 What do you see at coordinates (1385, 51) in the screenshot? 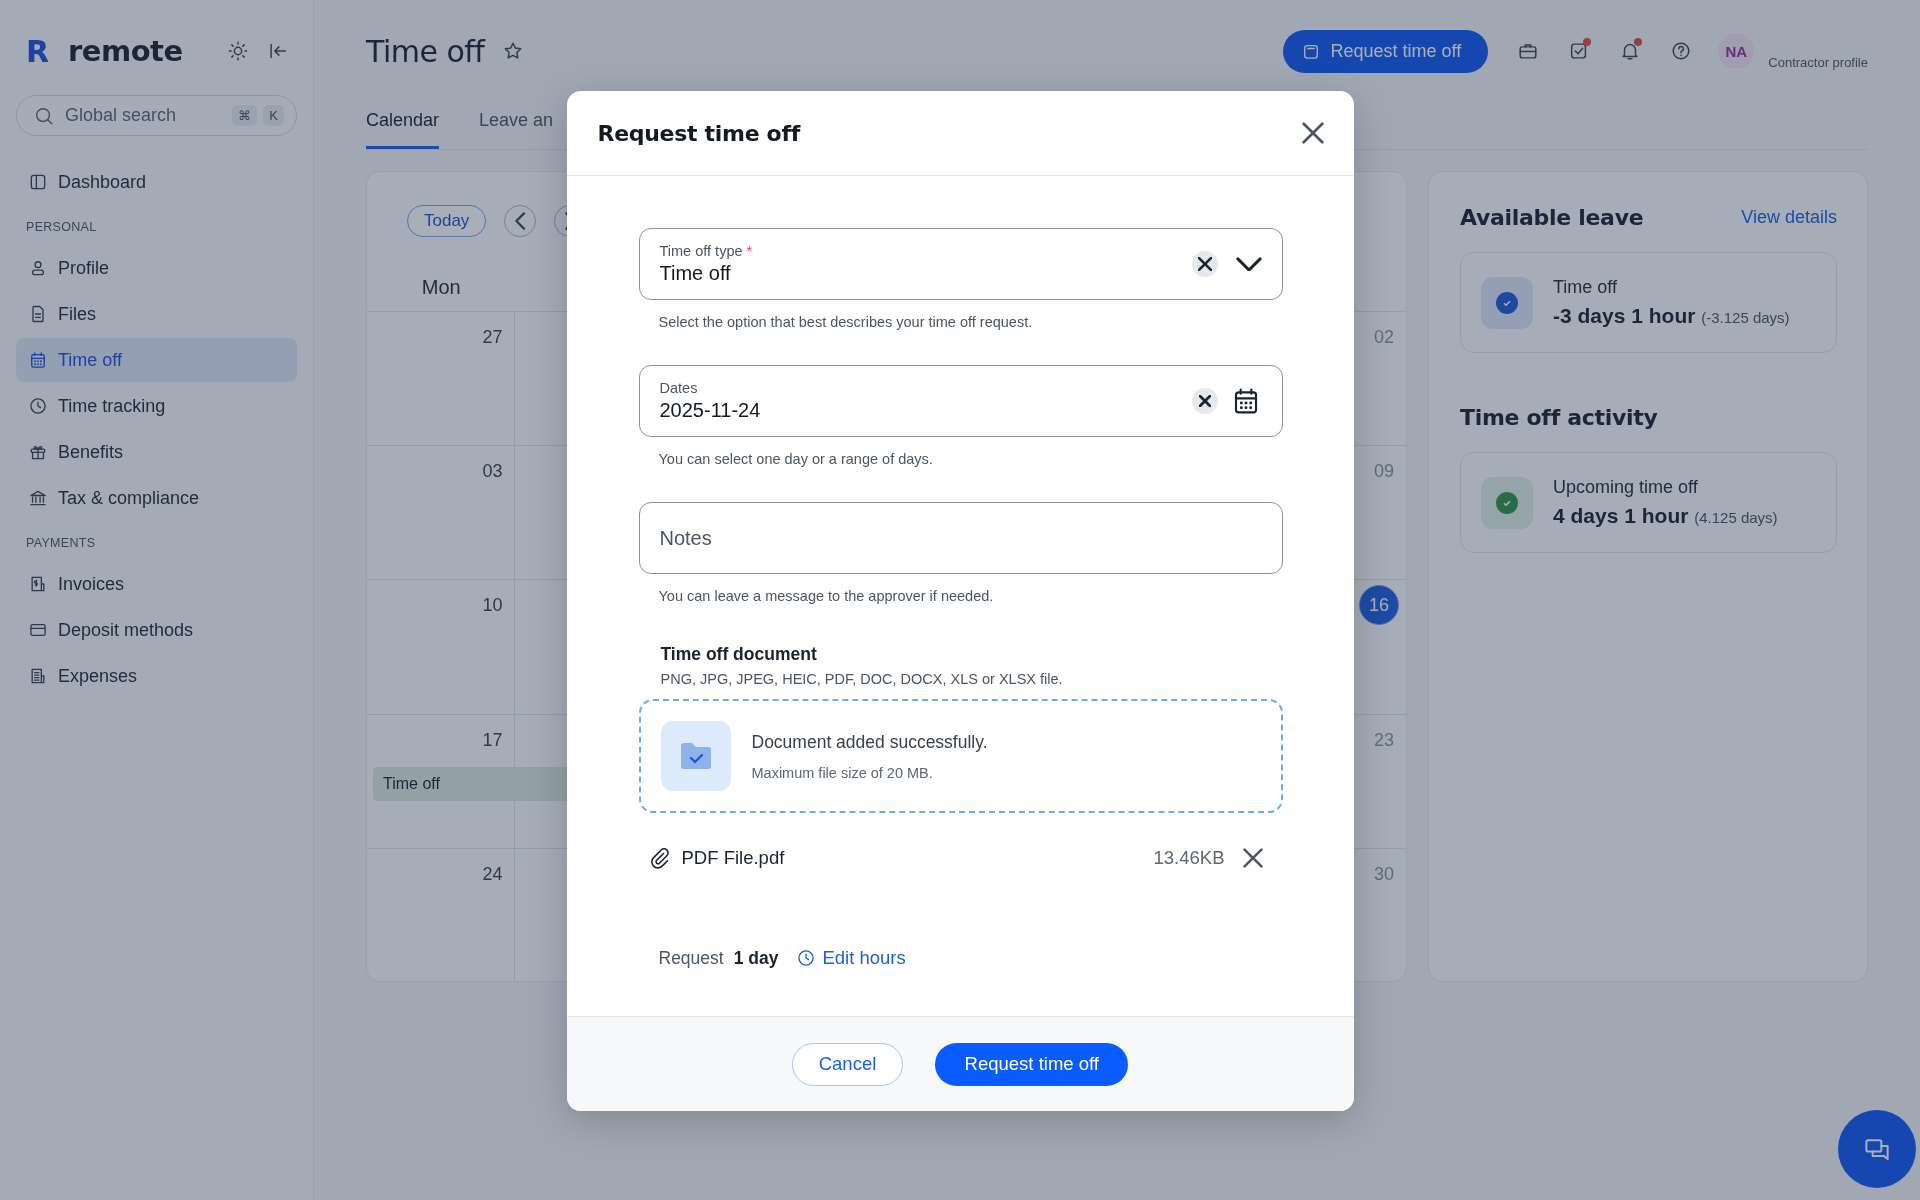
I see `request-time-off-button: Request time off` at bounding box center [1385, 51].